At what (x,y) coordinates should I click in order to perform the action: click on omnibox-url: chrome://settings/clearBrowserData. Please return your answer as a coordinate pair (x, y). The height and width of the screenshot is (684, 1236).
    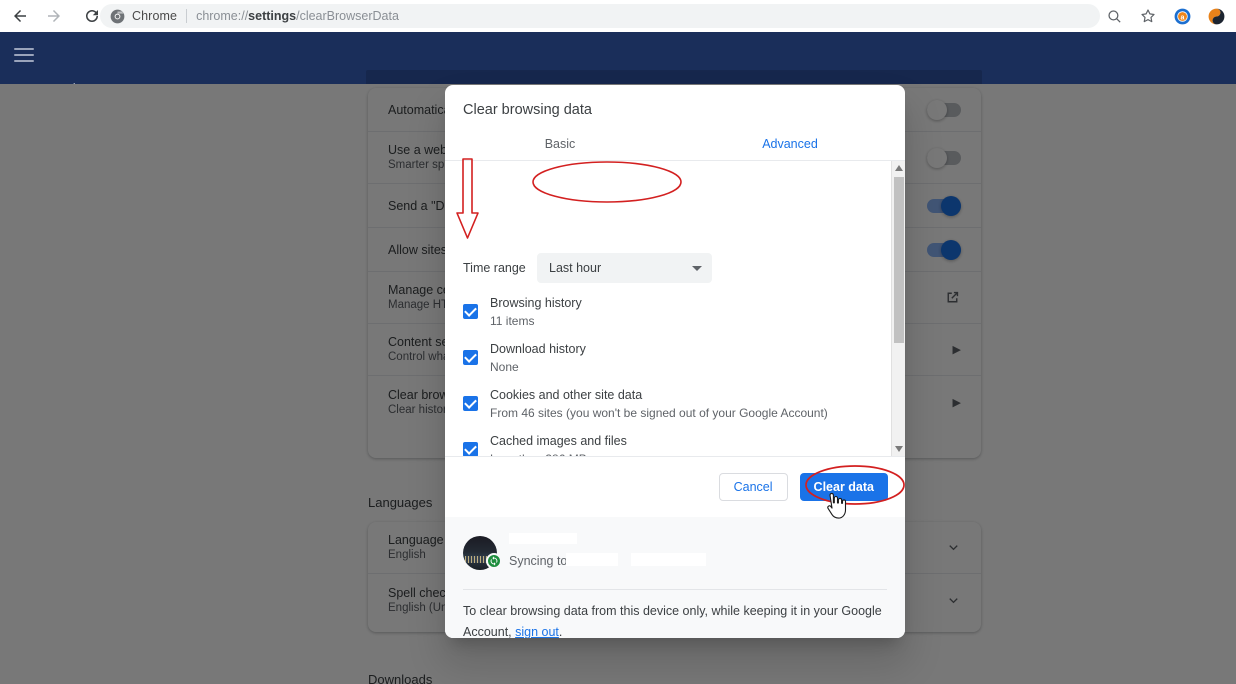
    Looking at the image, I should click on (297, 16).